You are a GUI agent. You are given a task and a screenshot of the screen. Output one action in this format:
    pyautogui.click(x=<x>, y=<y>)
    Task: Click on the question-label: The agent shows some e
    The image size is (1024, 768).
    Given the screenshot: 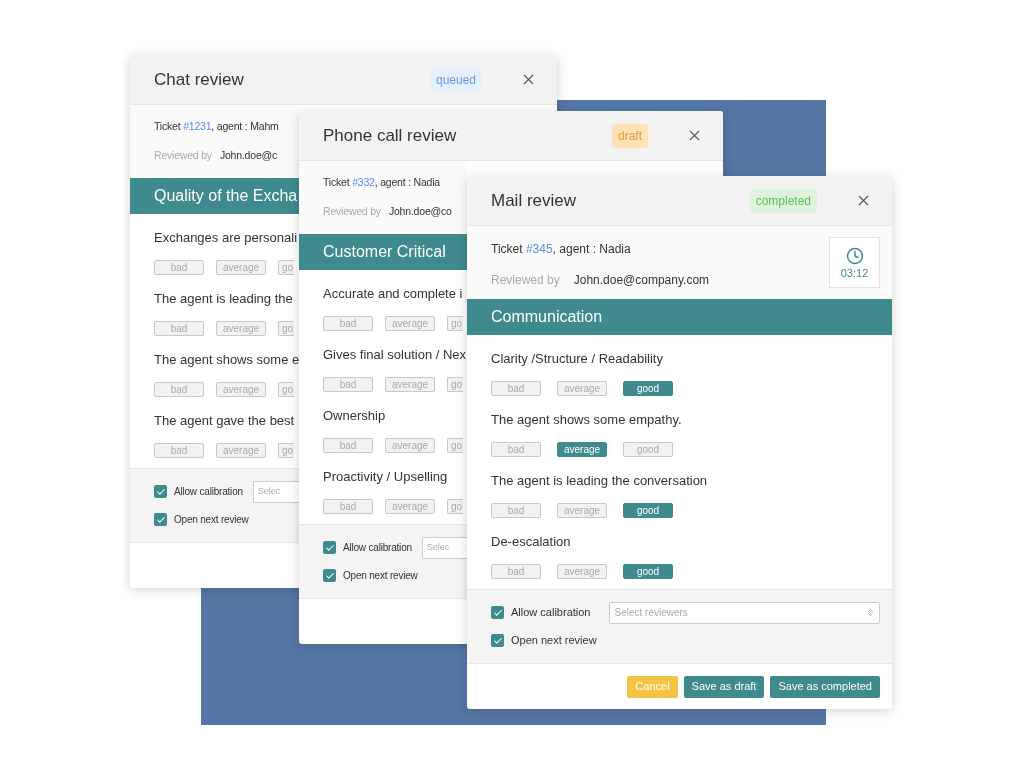 What is the action you would take?
    pyautogui.click(x=226, y=360)
    